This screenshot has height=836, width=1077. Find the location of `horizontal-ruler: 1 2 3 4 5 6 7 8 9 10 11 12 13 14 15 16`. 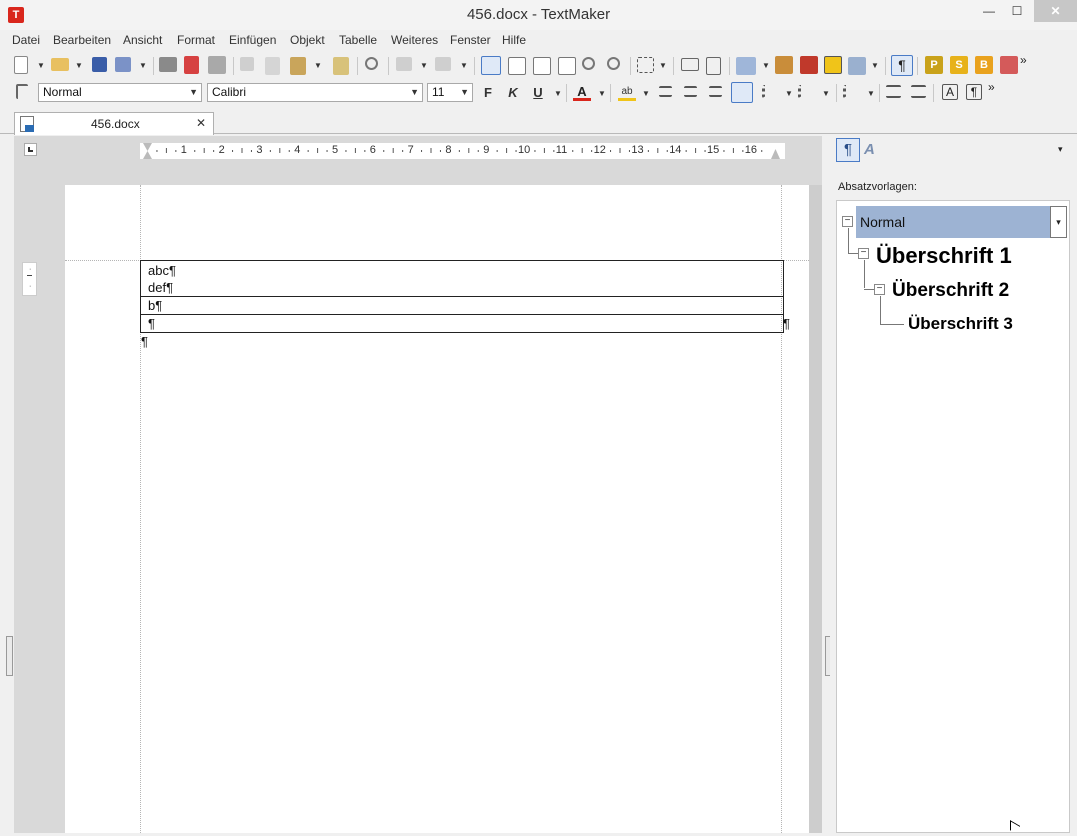

horizontal-ruler: 1 2 3 4 5 6 7 8 9 10 11 12 13 14 15 16 is located at coordinates (462, 151).